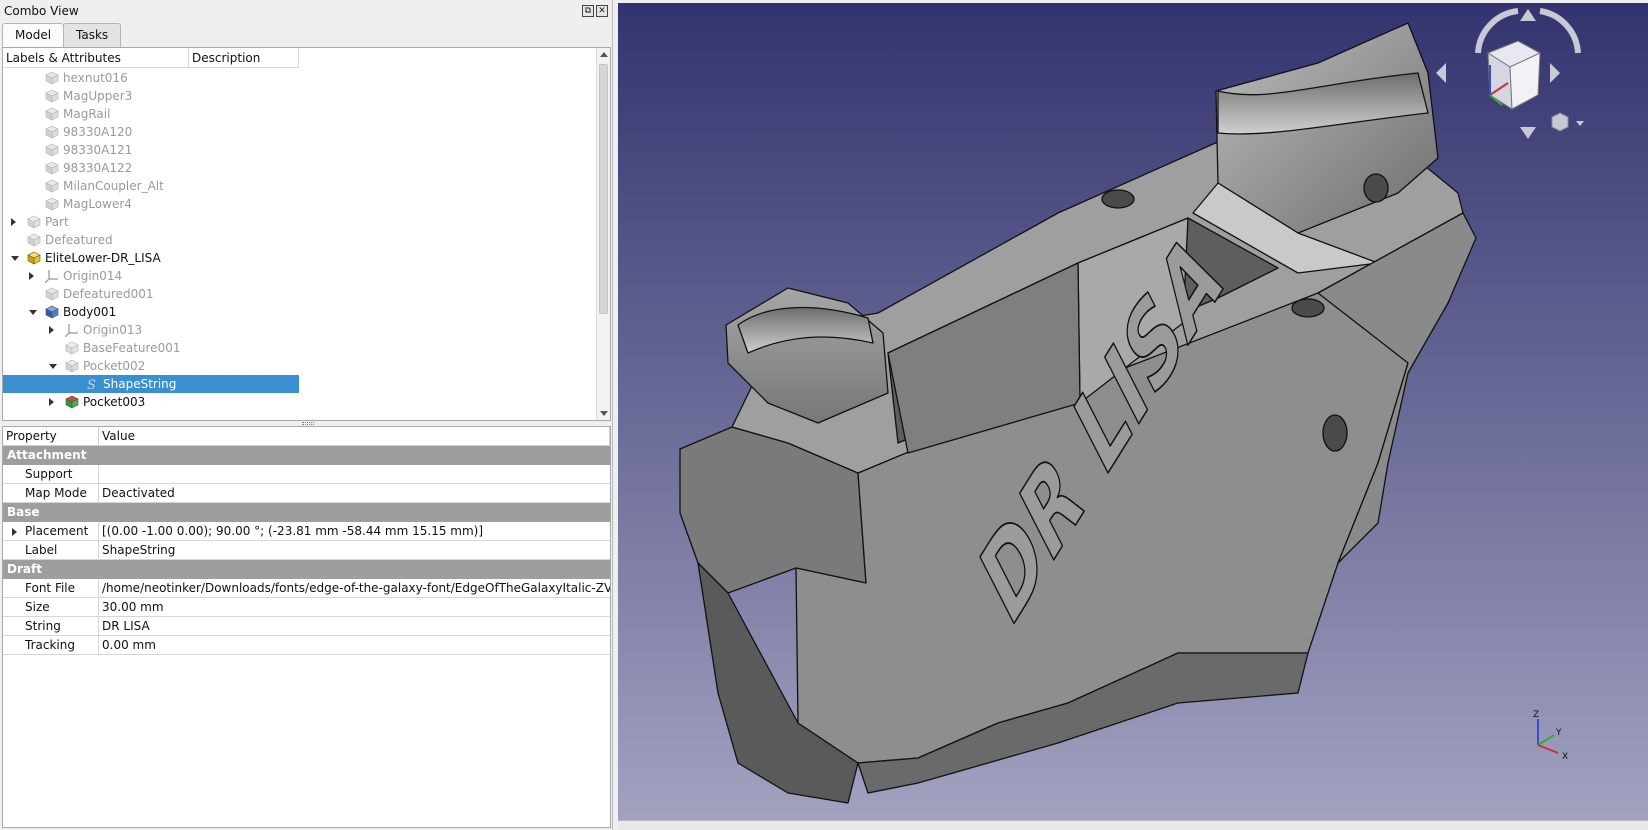 The height and width of the screenshot is (830, 1648). I want to click on tree-item-label: MilanCoupler_Alt, so click(113, 186).